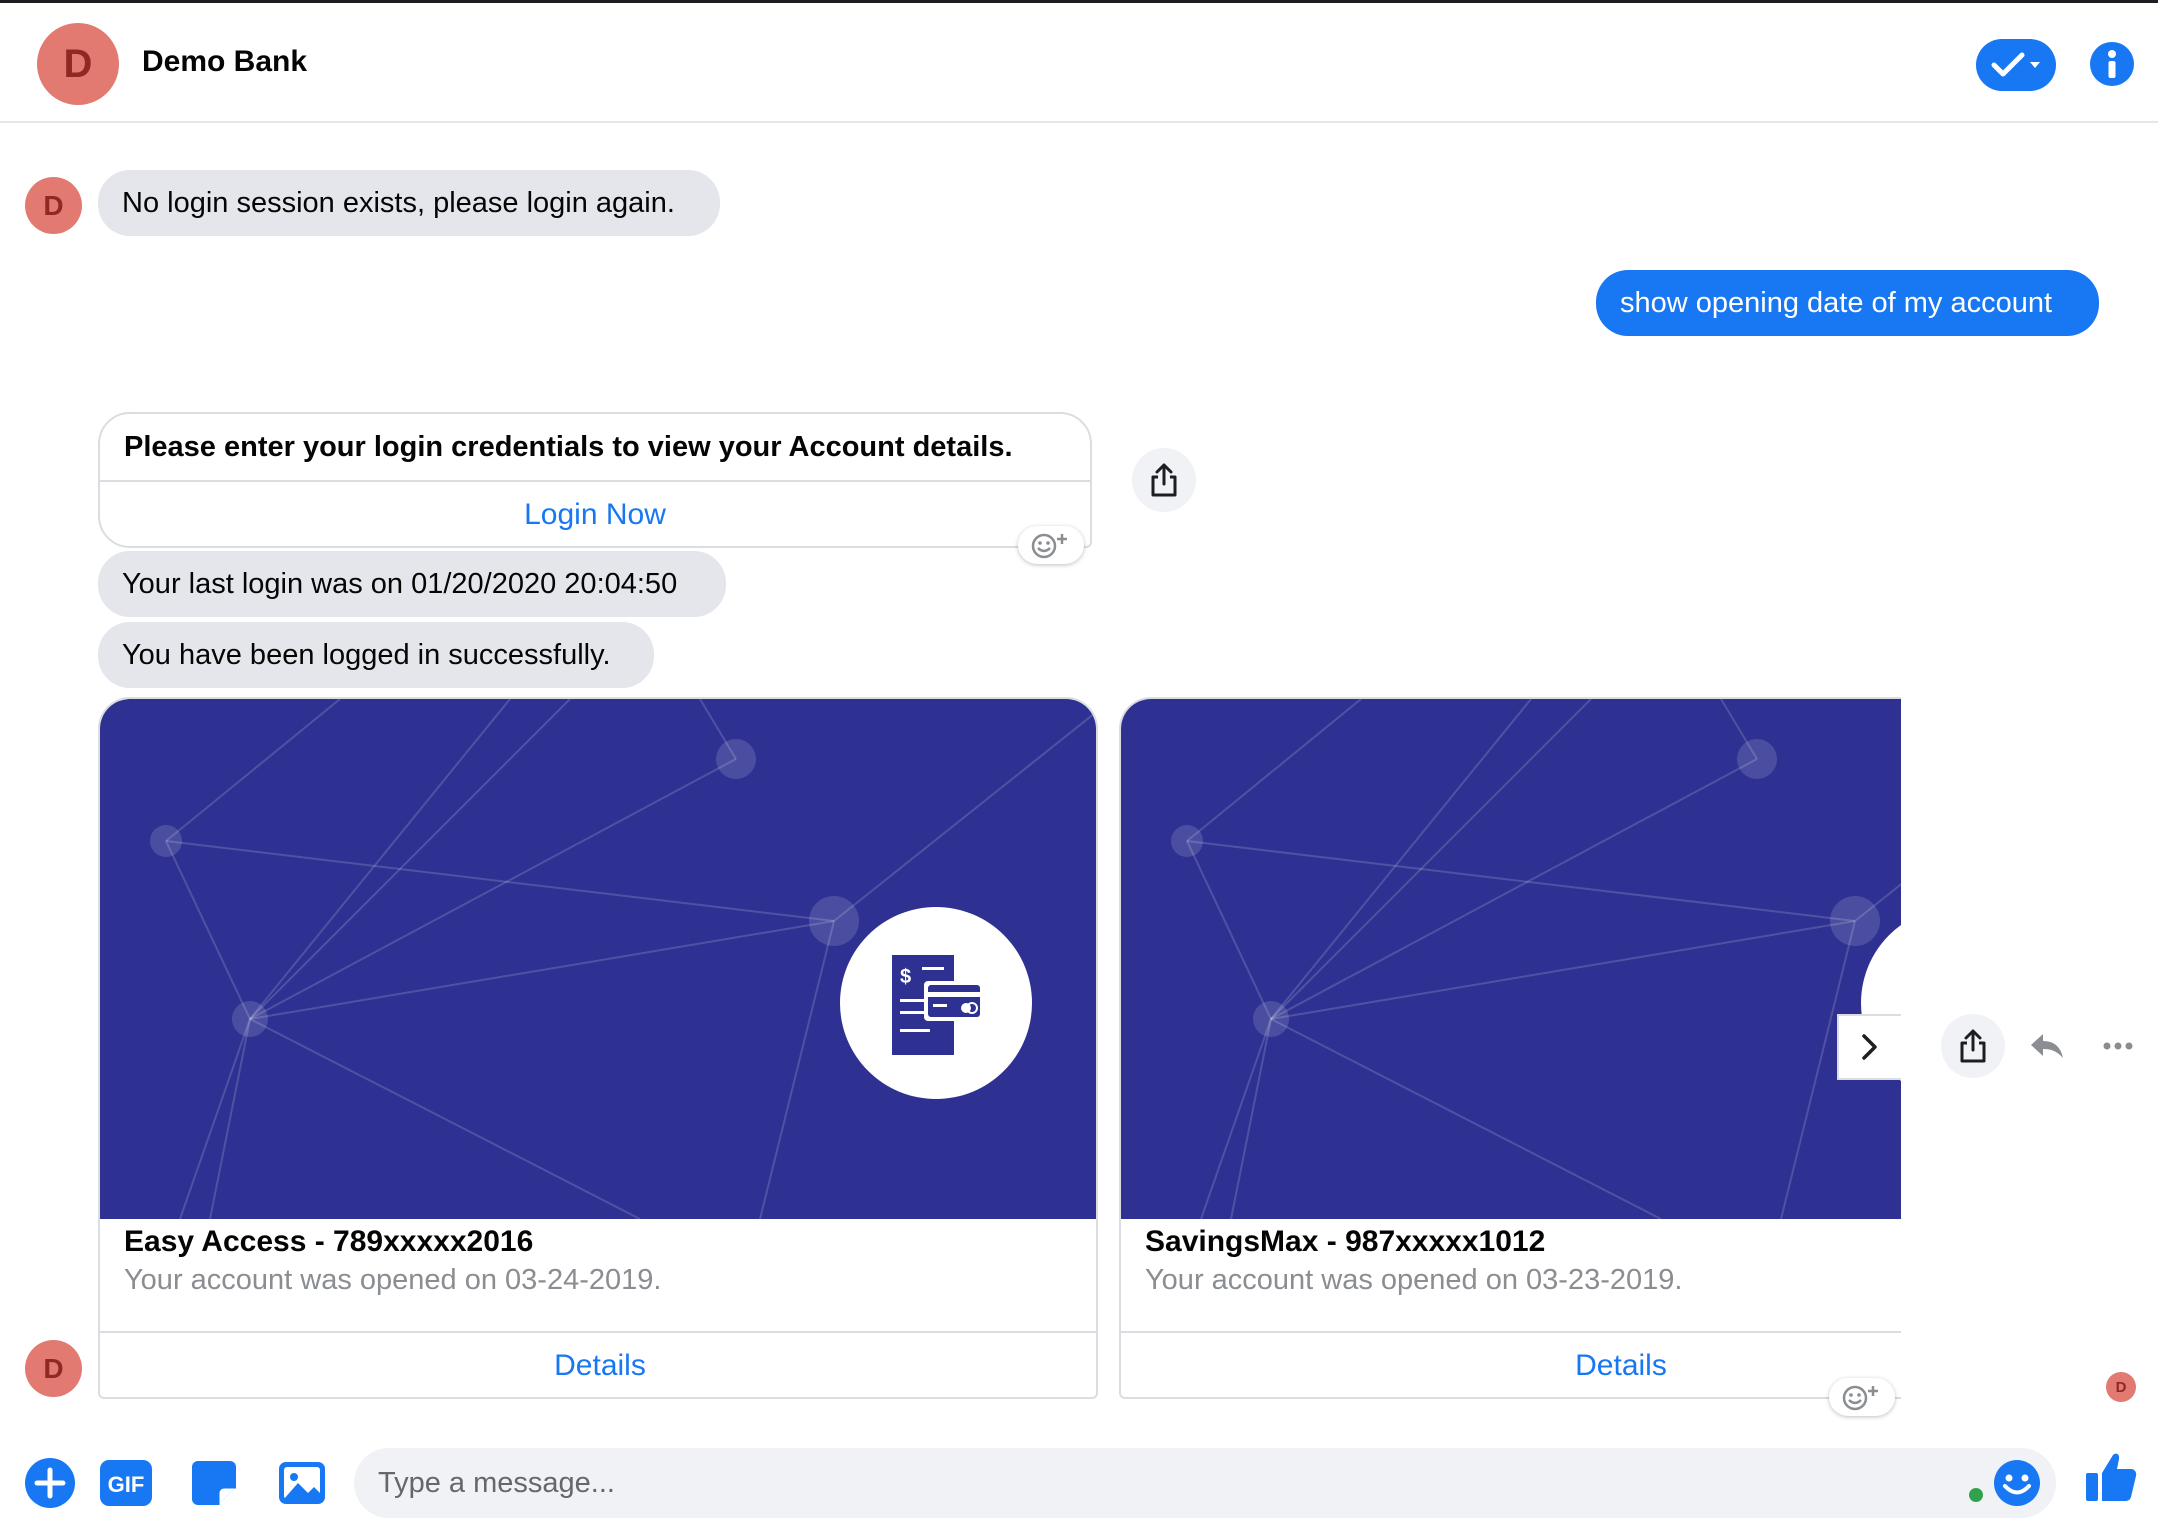  Describe the element at coordinates (224, 62) in the screenshot. I see `contact-name: Demo Bank` at that location.